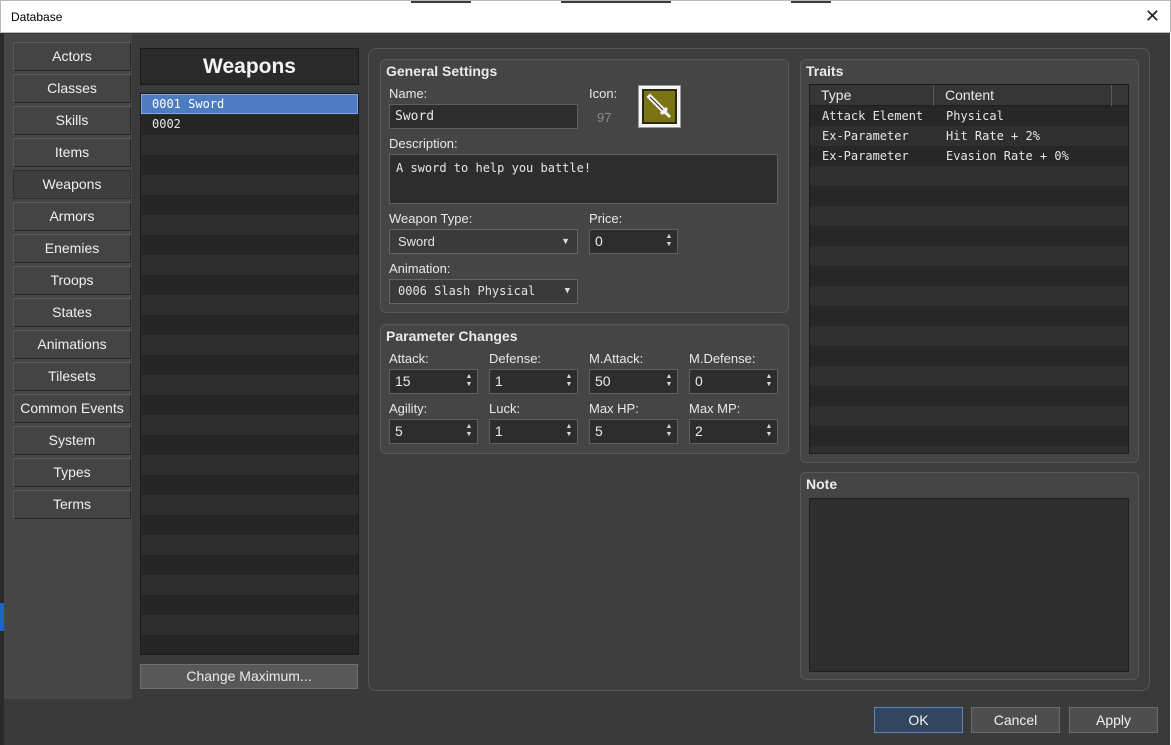 Image resolution: width=1171 pixels, height=745 pixels. What do you see at coordinates (249, 124) in the screenshot?
I see `list-item: 0002` at bounding box center [249, 124].